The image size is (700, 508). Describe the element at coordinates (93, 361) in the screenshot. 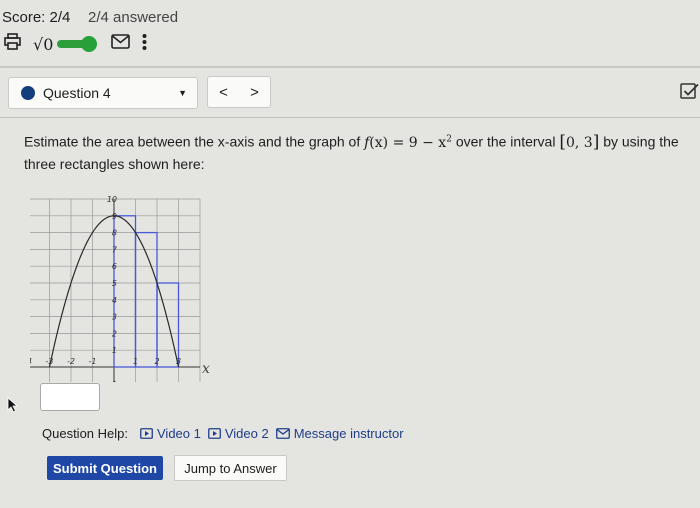

I see `x-tick-label: -1` at that location.